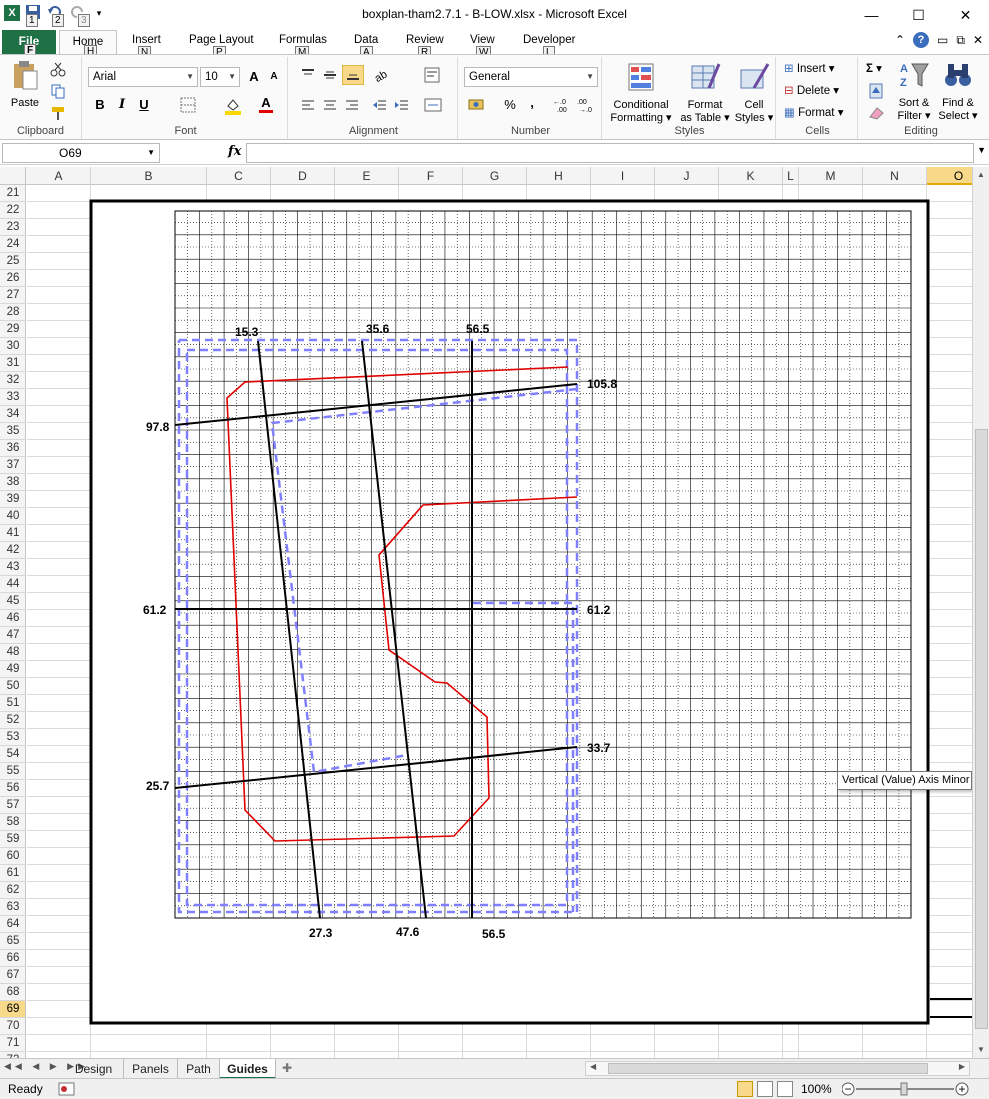 Image resolution: width=989 pixels, height=1099 pixels. I want to click on underline-button: U, so click(144, 105).